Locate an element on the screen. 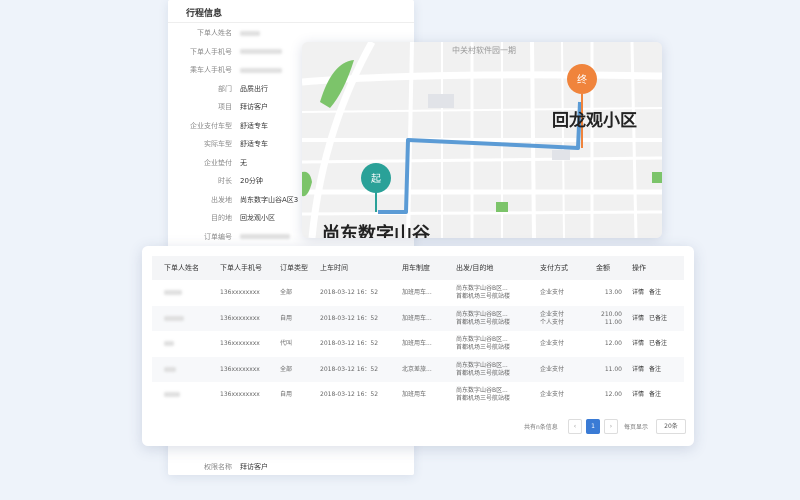  detail-label: 实际车型 is located at coordinates (218, 144).